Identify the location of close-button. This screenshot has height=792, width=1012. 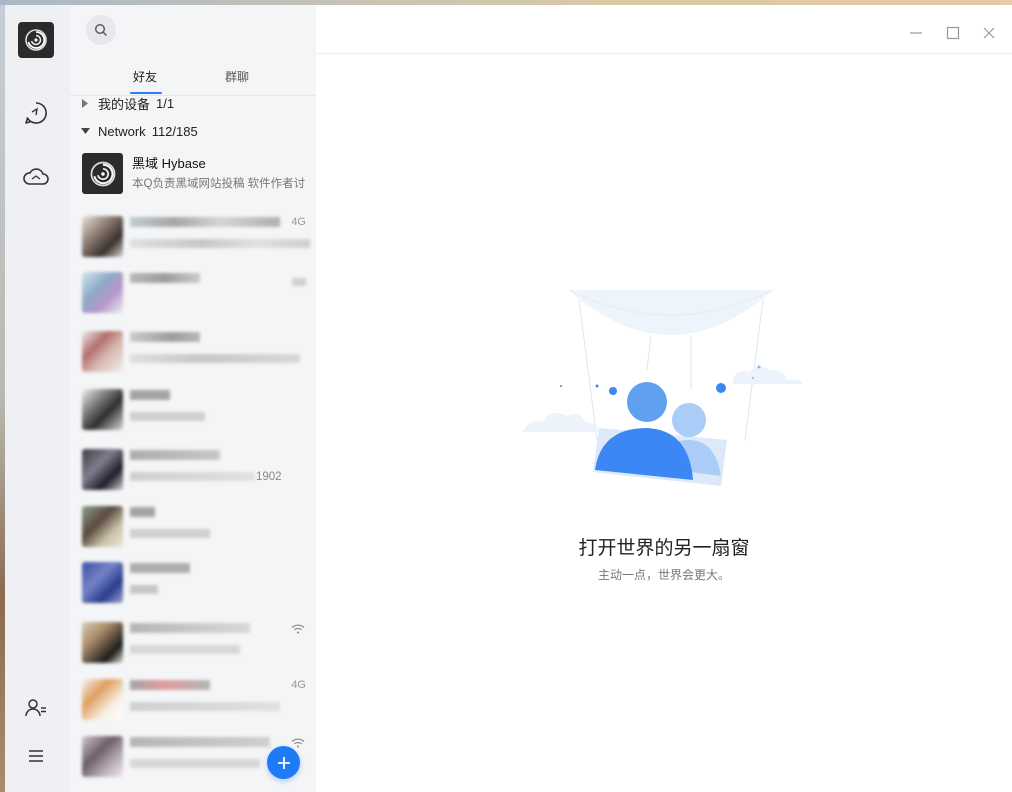
(989, 33).